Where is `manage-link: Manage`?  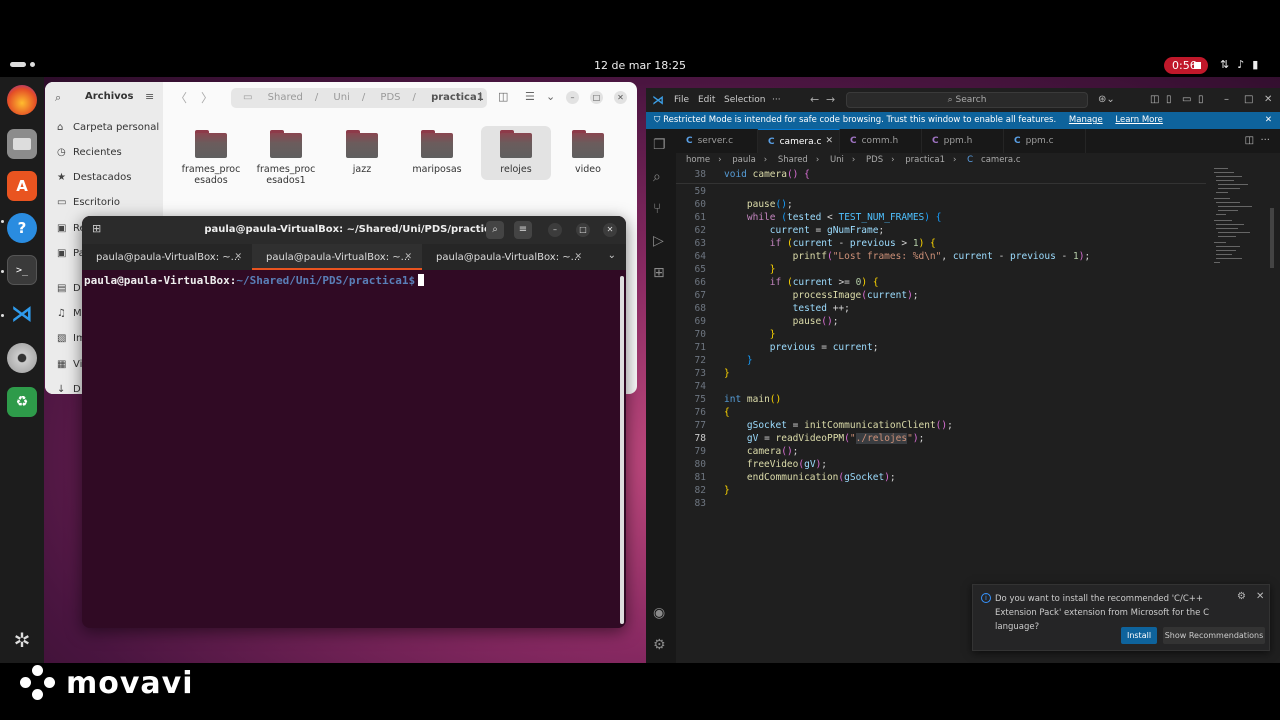 manage-link: Manage is located at coordinates (1086, 120).